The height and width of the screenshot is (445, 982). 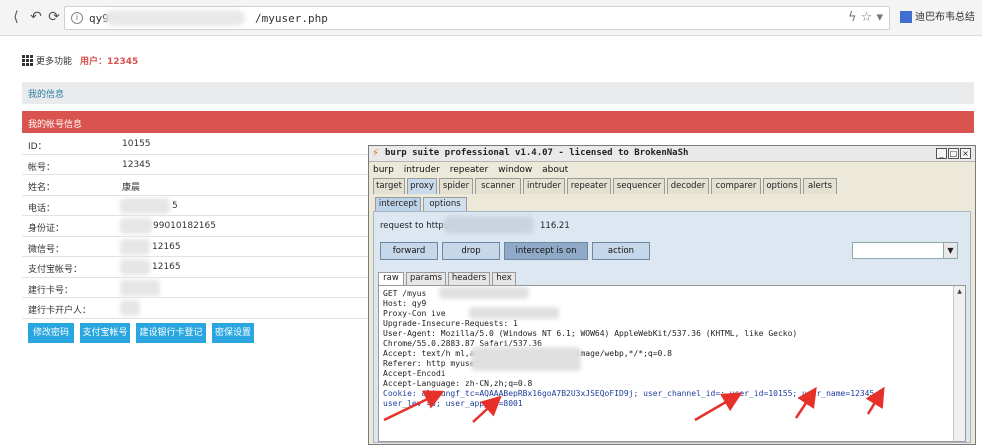 I want to click on table-row: 电话： 5, so click(x=197, y=206).